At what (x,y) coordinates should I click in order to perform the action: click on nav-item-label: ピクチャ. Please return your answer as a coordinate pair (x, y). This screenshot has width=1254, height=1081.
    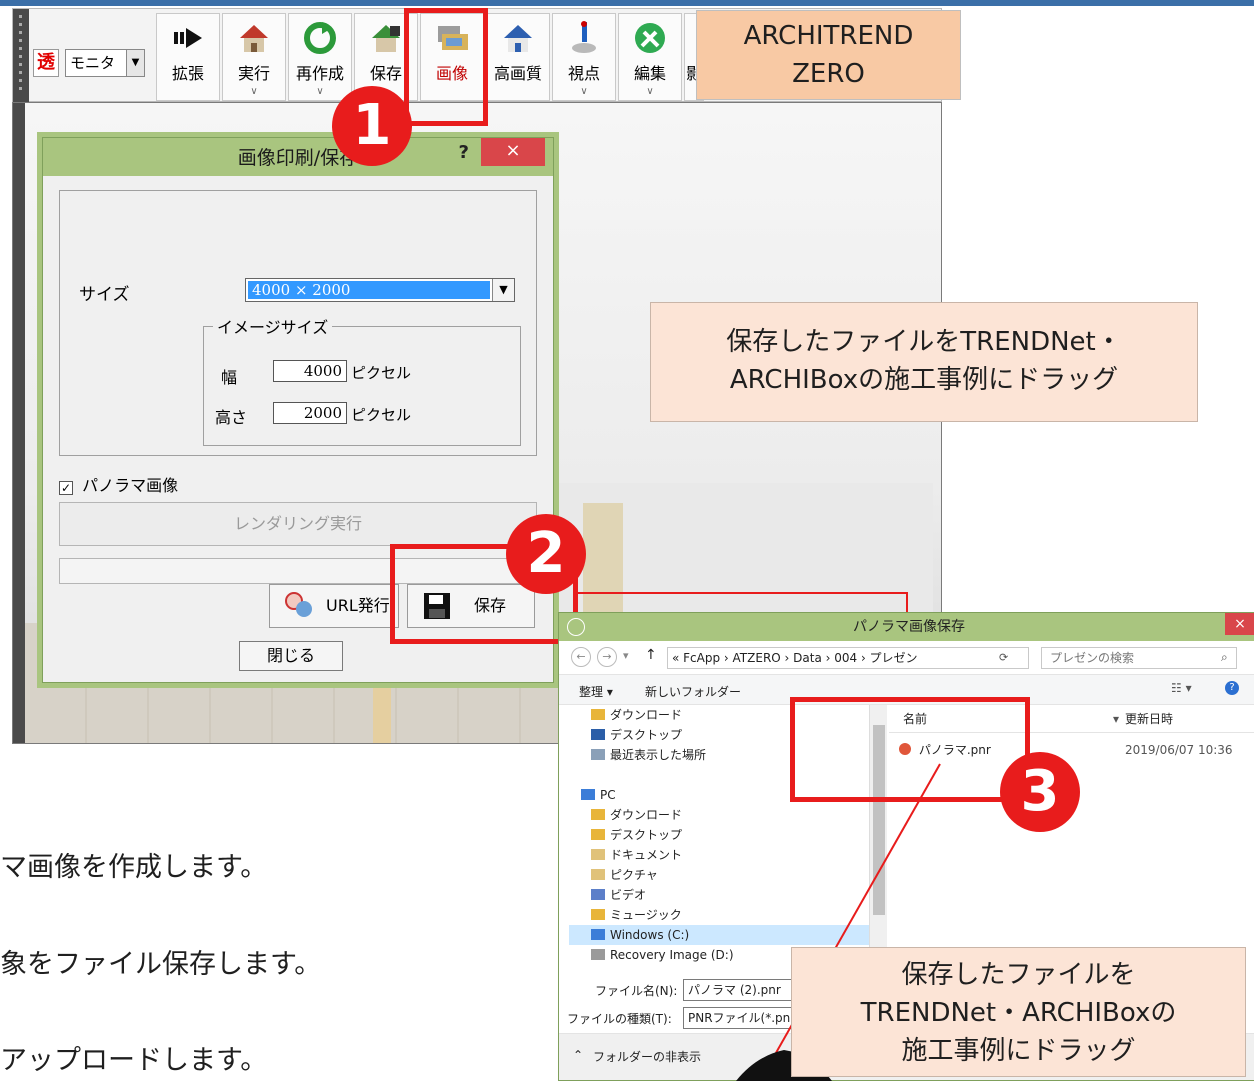
    Looking at the image, I should click on (634, 875).